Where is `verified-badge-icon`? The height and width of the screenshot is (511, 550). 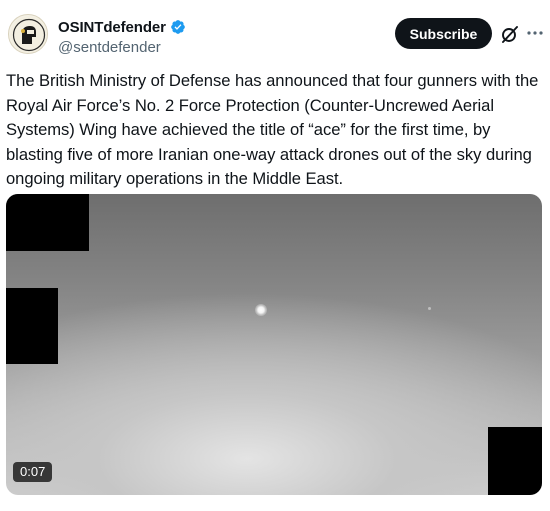
verified-badge-icon is located at coordinates (178, 27).